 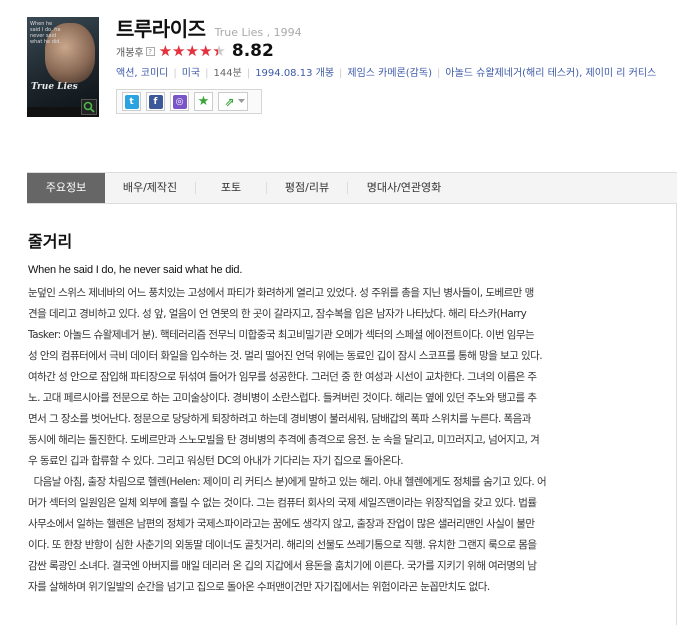 I want to click on favorite-button: ★, so click(x=203, y=101).